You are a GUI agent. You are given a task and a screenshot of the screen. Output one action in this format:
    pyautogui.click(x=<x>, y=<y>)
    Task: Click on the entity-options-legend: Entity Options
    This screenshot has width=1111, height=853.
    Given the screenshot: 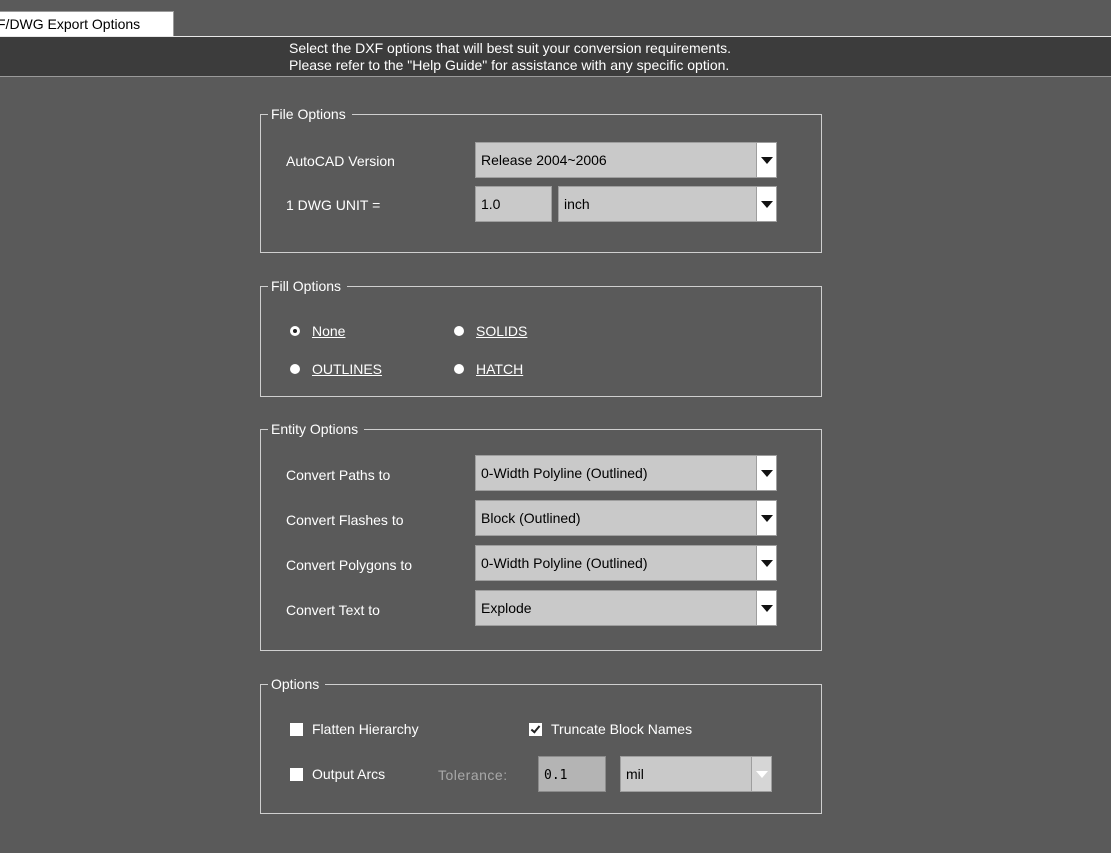 What is the action you would take?
    pyautogui.click(x=316, y=429)
    